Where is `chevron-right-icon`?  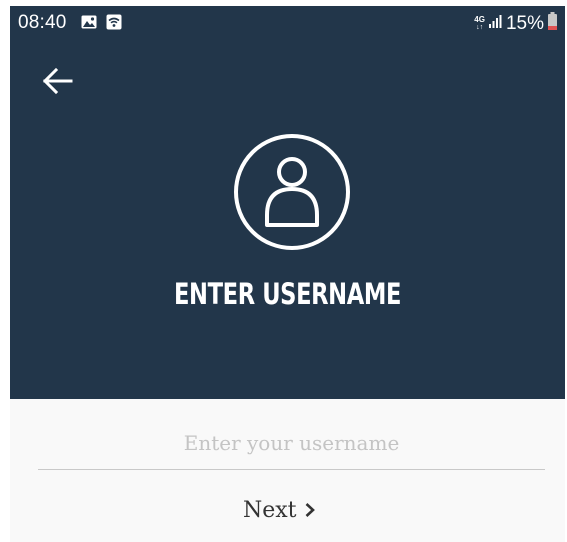 chevron-right-icon is located at coordinates (310, 510).